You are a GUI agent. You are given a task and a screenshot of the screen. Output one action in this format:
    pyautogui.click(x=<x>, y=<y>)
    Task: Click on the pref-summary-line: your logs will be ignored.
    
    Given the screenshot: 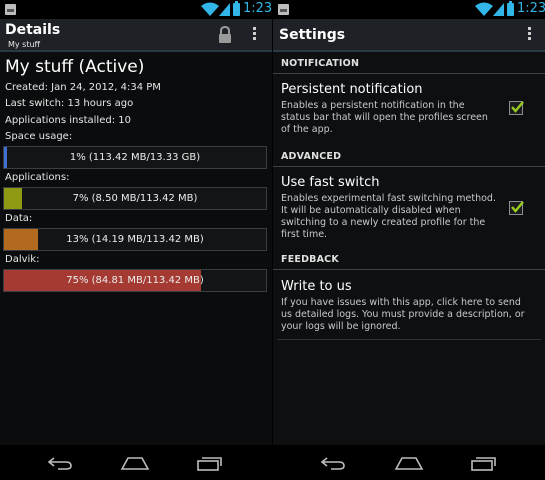 What is the action you would take?
    pyautogui.click(x=341, y=326)
    